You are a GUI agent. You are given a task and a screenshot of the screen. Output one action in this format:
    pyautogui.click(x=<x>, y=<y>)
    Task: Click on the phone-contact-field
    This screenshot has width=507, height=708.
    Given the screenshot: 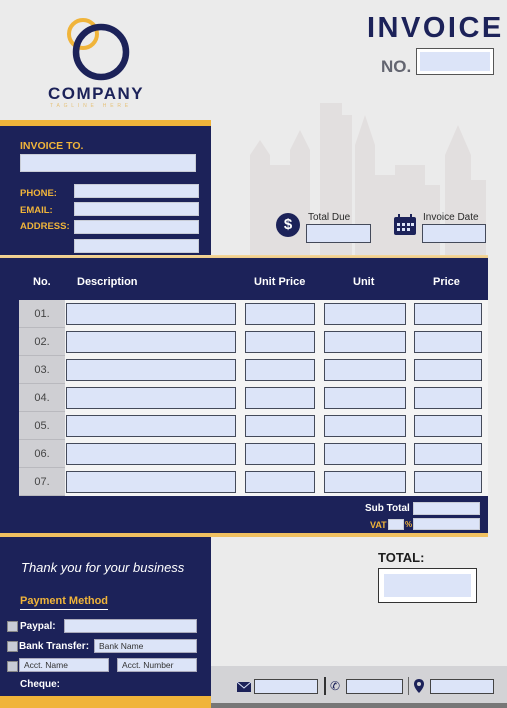 What is the action you would take?
    pyautogui.click(x=374, y=686)
    